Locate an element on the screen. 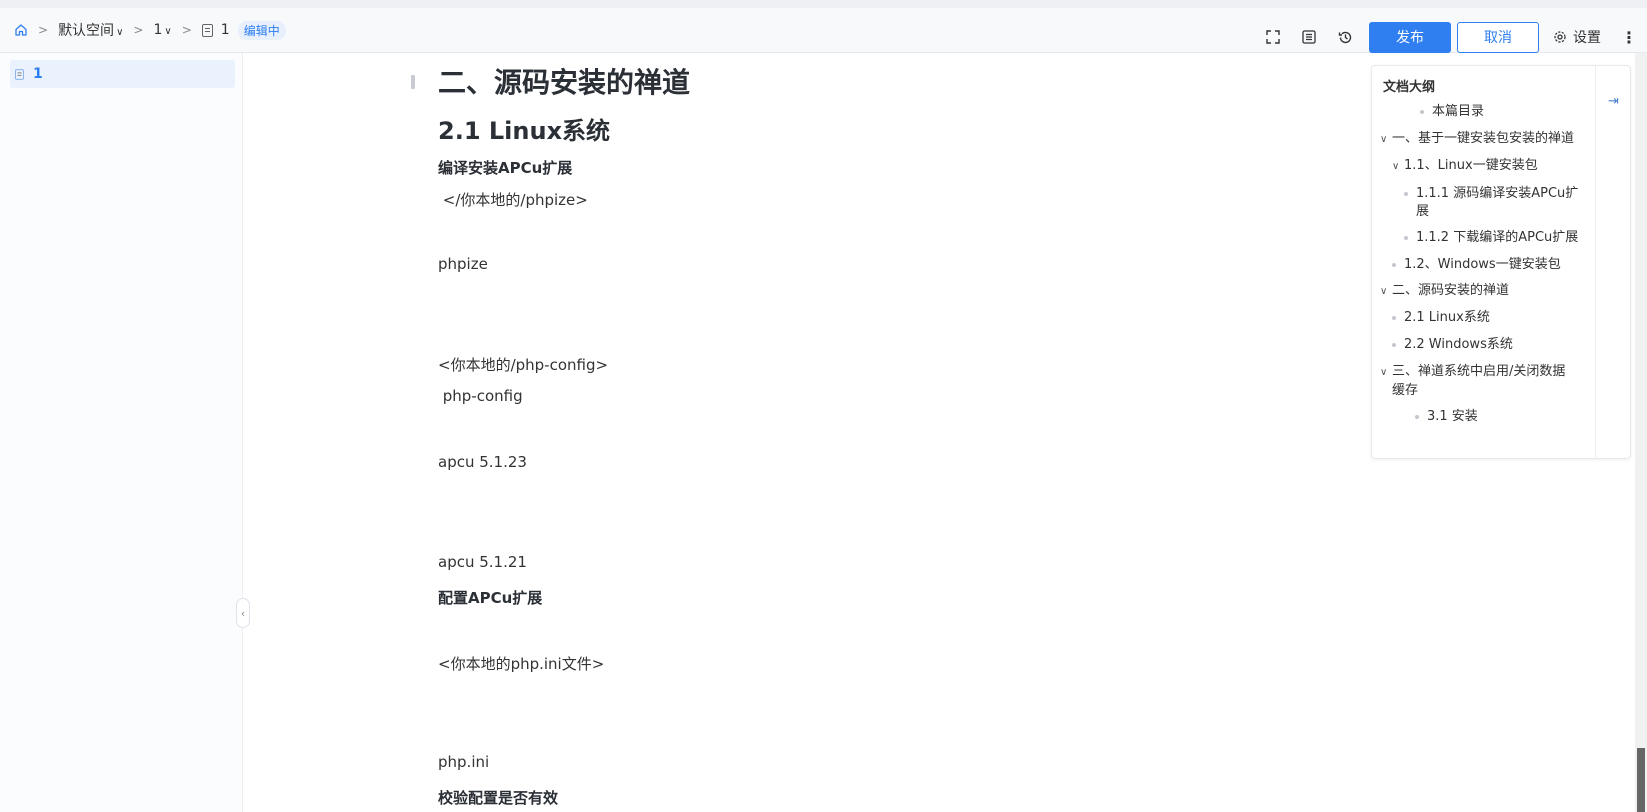 The image size is (1647, 812). collapse-outline-icon: ⇥ is located at coordinates (1613, 101).